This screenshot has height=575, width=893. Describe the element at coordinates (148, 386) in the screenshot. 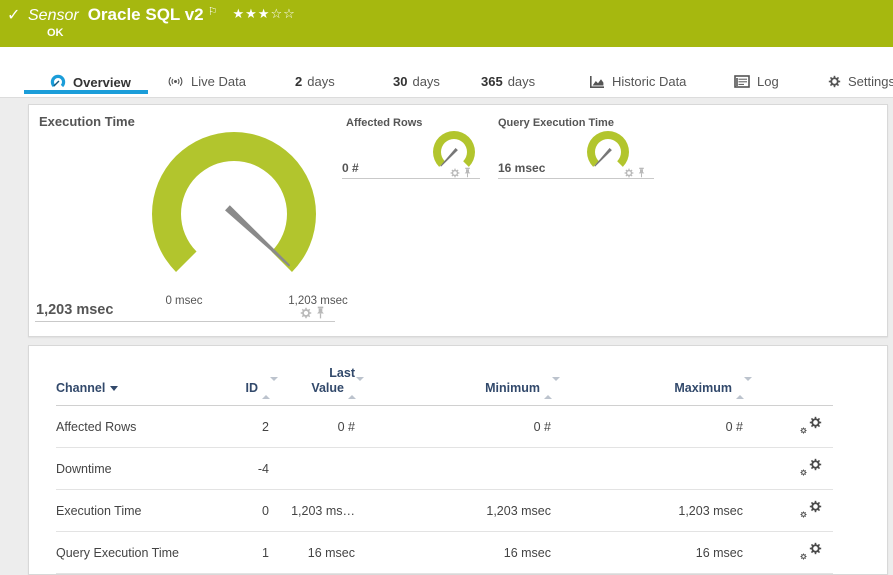

I see `column-header-channel: Channel` at that location.